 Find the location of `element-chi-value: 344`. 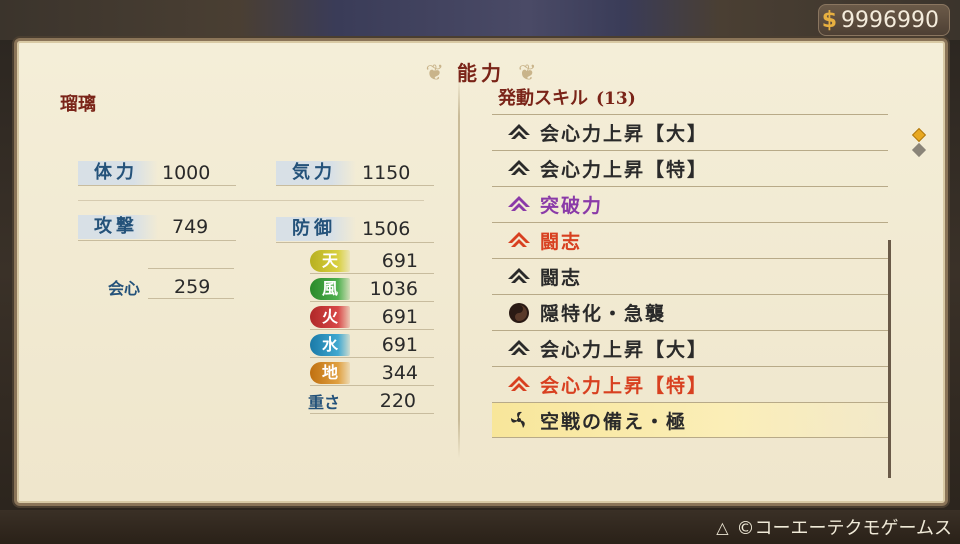

element-chi-value: 344 is located at coordinates (399, 373).